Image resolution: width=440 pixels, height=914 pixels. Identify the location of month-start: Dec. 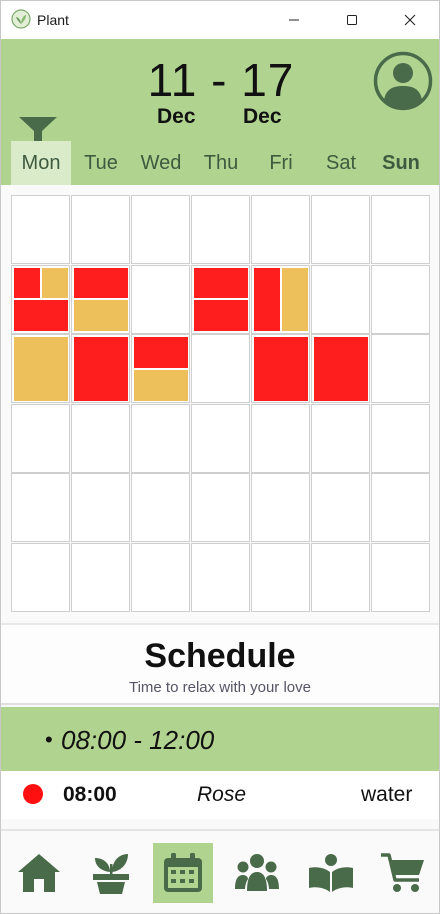
(176, 116).